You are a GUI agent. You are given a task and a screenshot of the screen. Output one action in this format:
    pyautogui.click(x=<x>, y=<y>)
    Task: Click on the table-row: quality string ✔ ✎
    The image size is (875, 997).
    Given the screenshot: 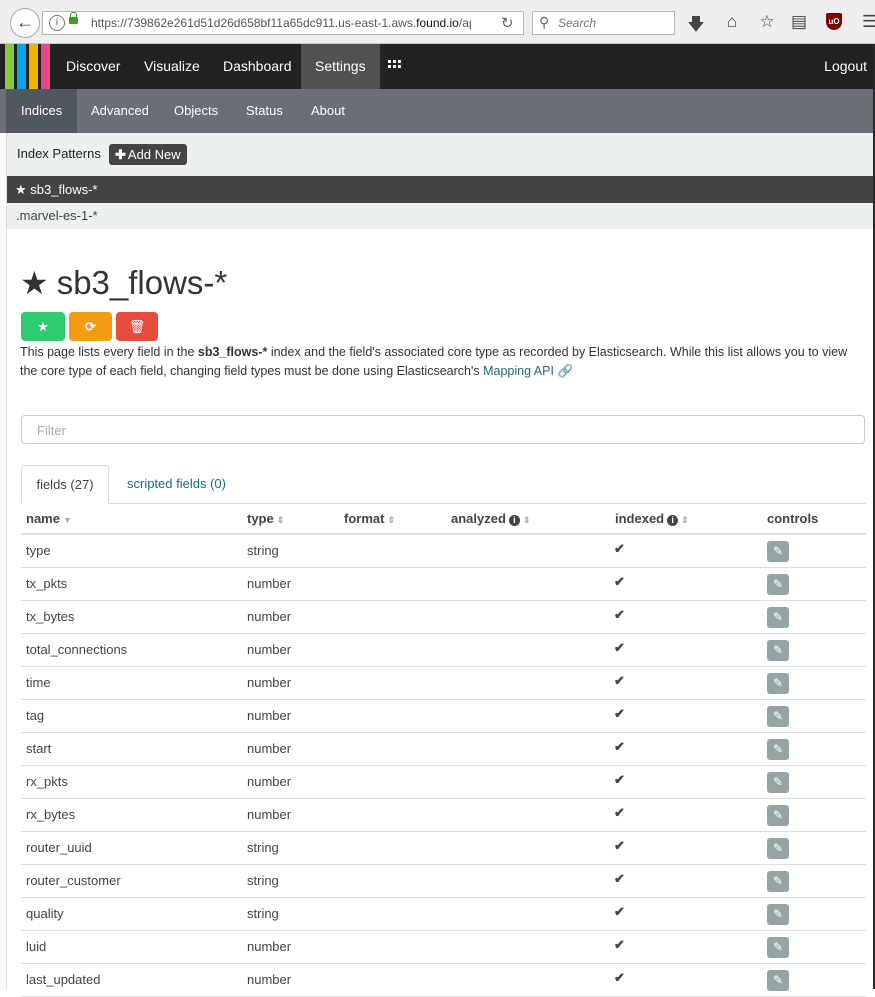 What is the action you would take?
    pyautogui.click(x=443, y=914)
    